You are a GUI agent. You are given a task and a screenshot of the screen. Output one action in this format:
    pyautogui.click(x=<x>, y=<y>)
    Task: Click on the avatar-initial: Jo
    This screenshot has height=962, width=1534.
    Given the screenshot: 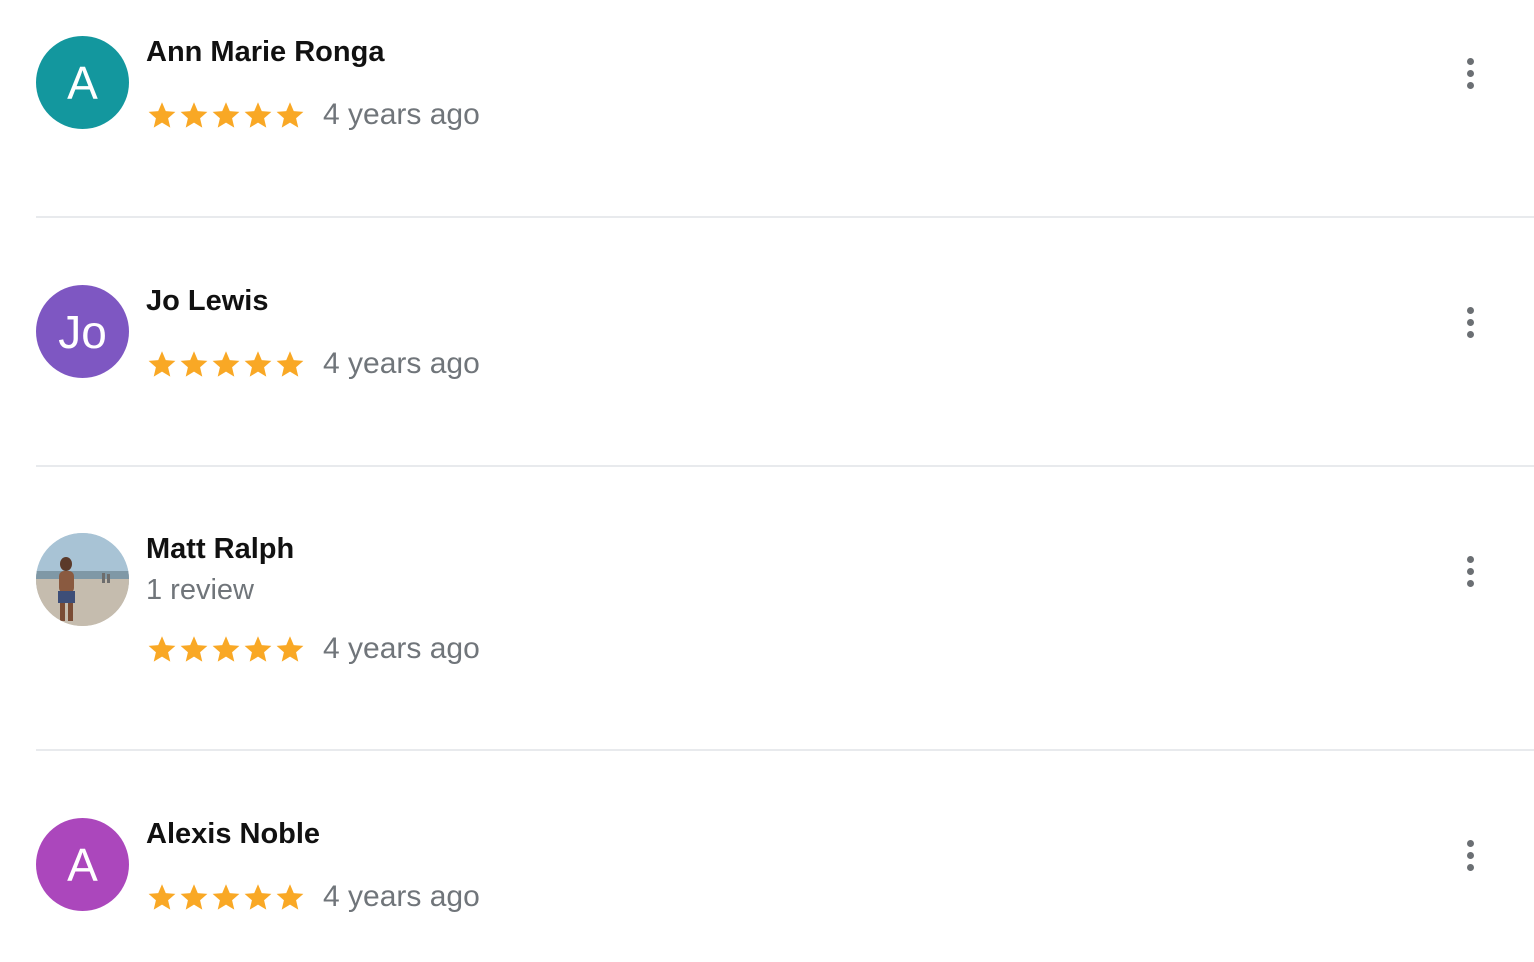 What is the action you would take?
    pyautogui.click(x=82, y=331)
    